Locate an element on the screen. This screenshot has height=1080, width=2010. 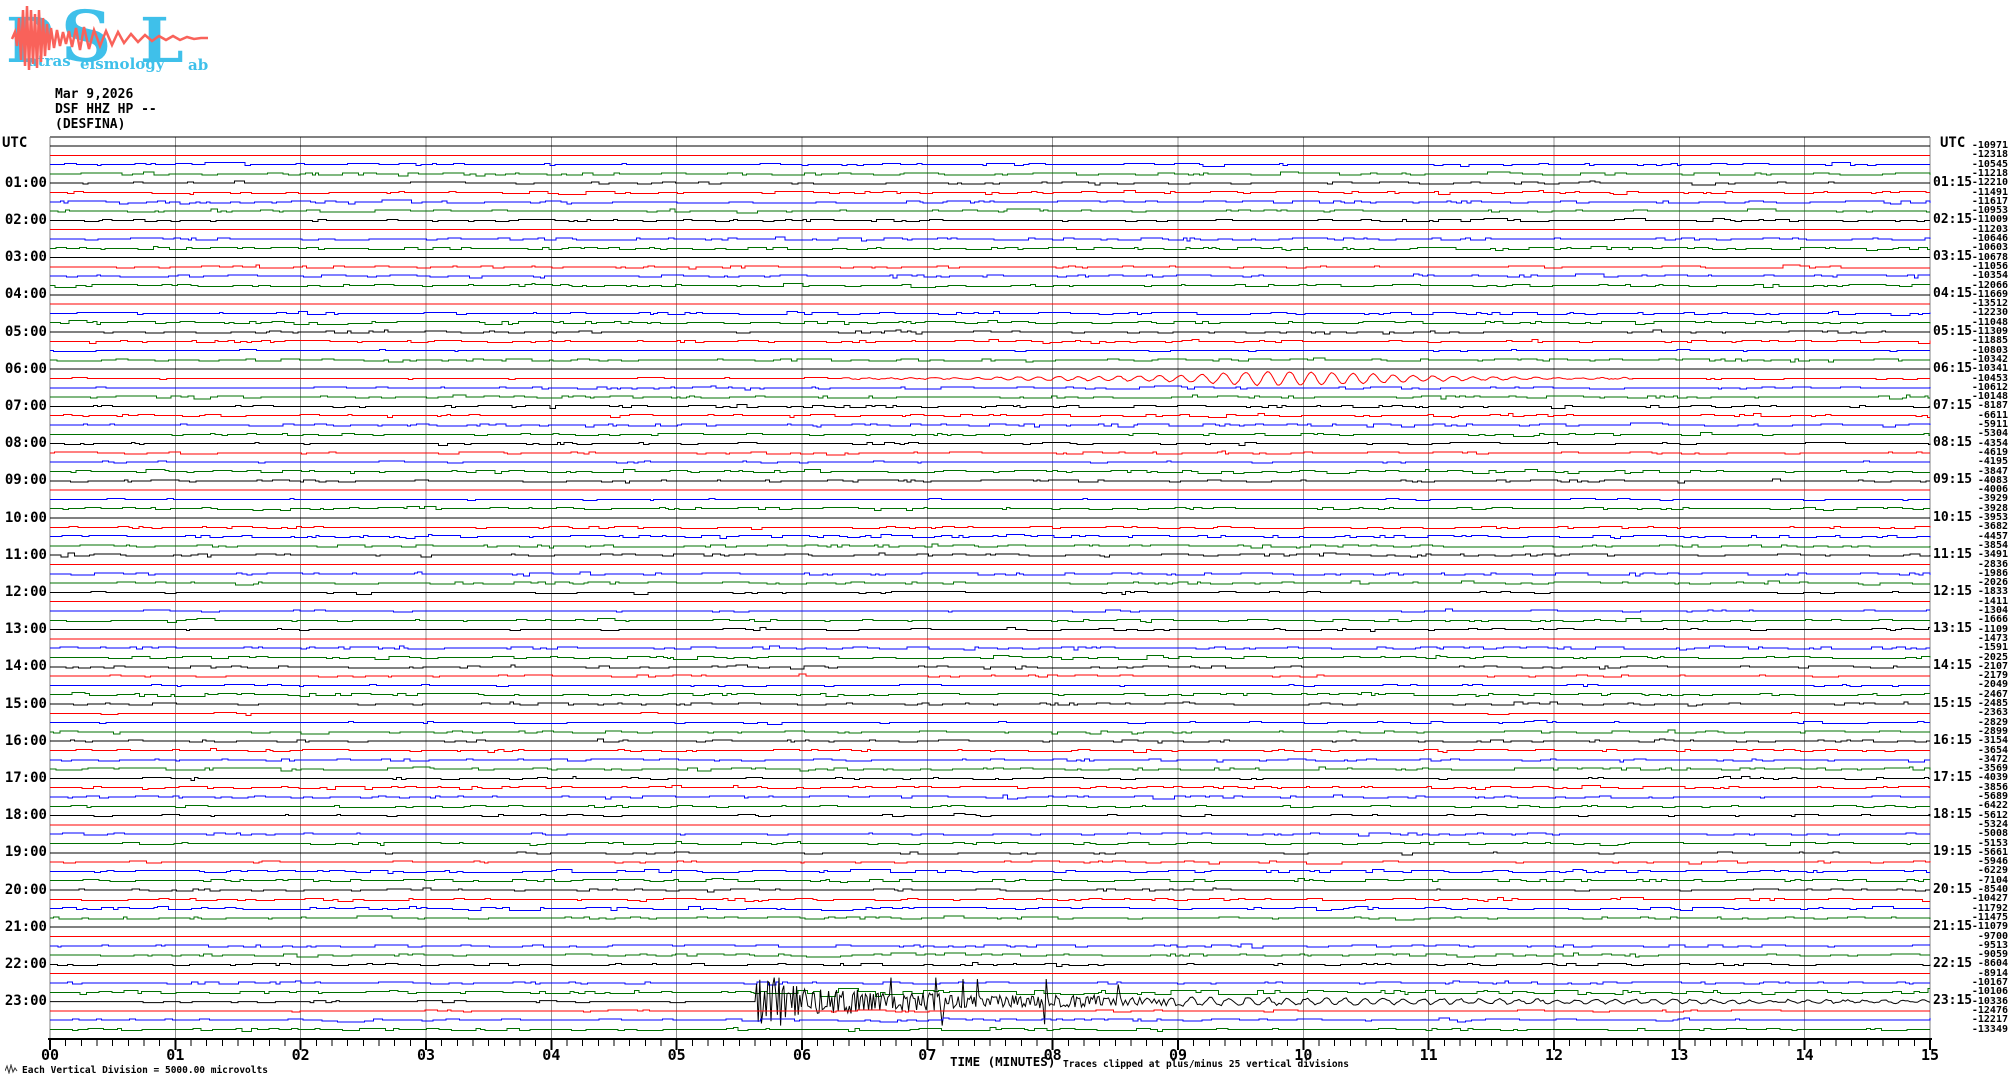
minute-label: 14 is located at coordinates (1804, 1055).